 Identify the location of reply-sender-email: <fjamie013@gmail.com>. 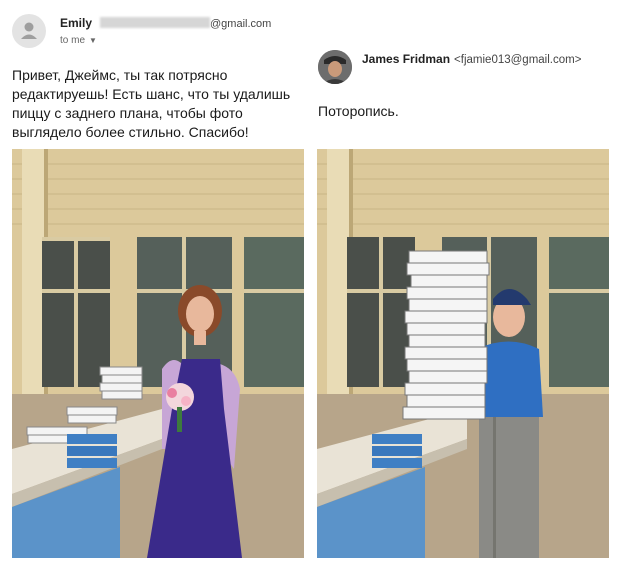
(518, 60).